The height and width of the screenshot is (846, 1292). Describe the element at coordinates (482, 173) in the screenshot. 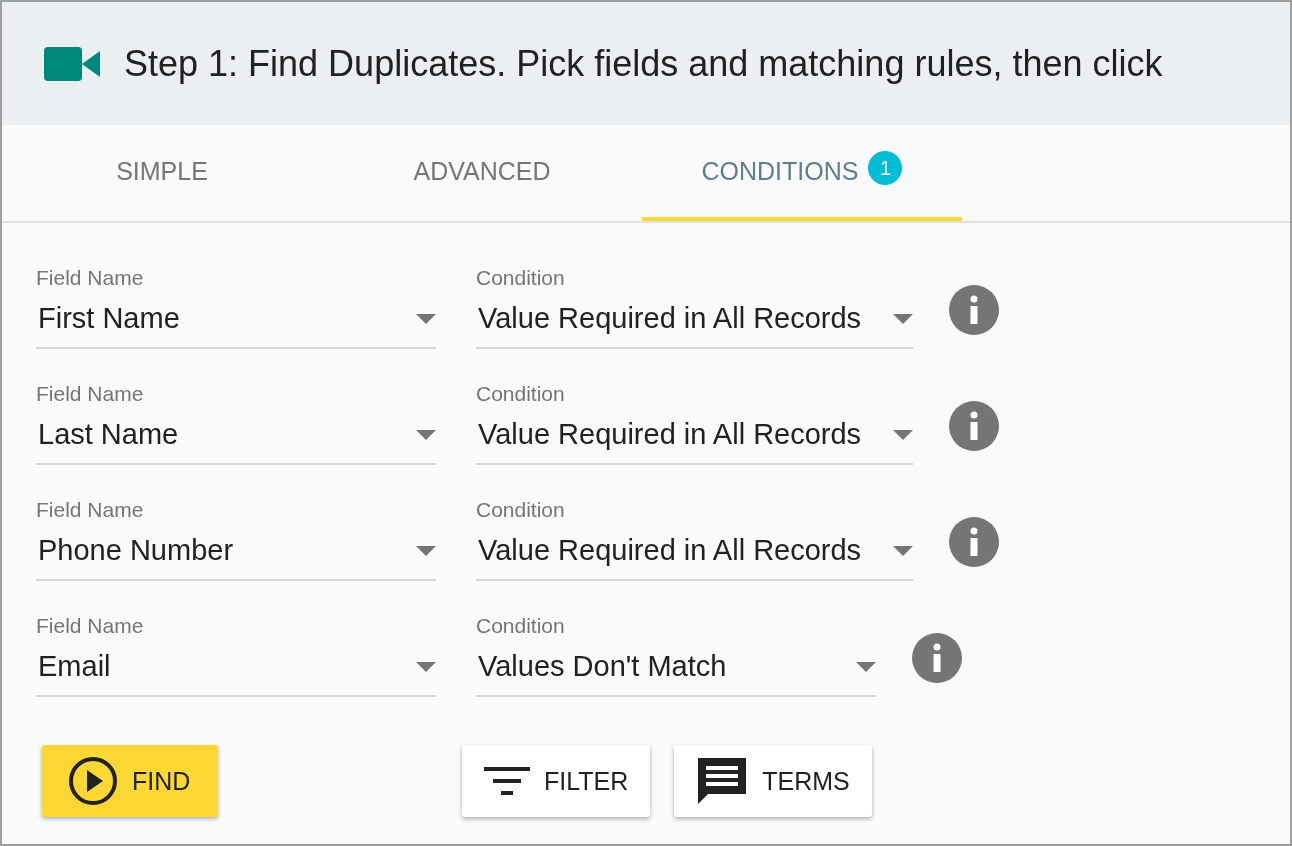

I see `tab: ADVANCED` at that location.